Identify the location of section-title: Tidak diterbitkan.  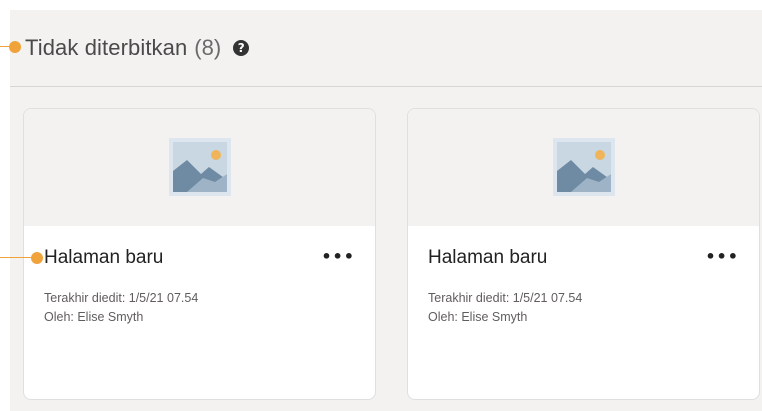
(106, 47).